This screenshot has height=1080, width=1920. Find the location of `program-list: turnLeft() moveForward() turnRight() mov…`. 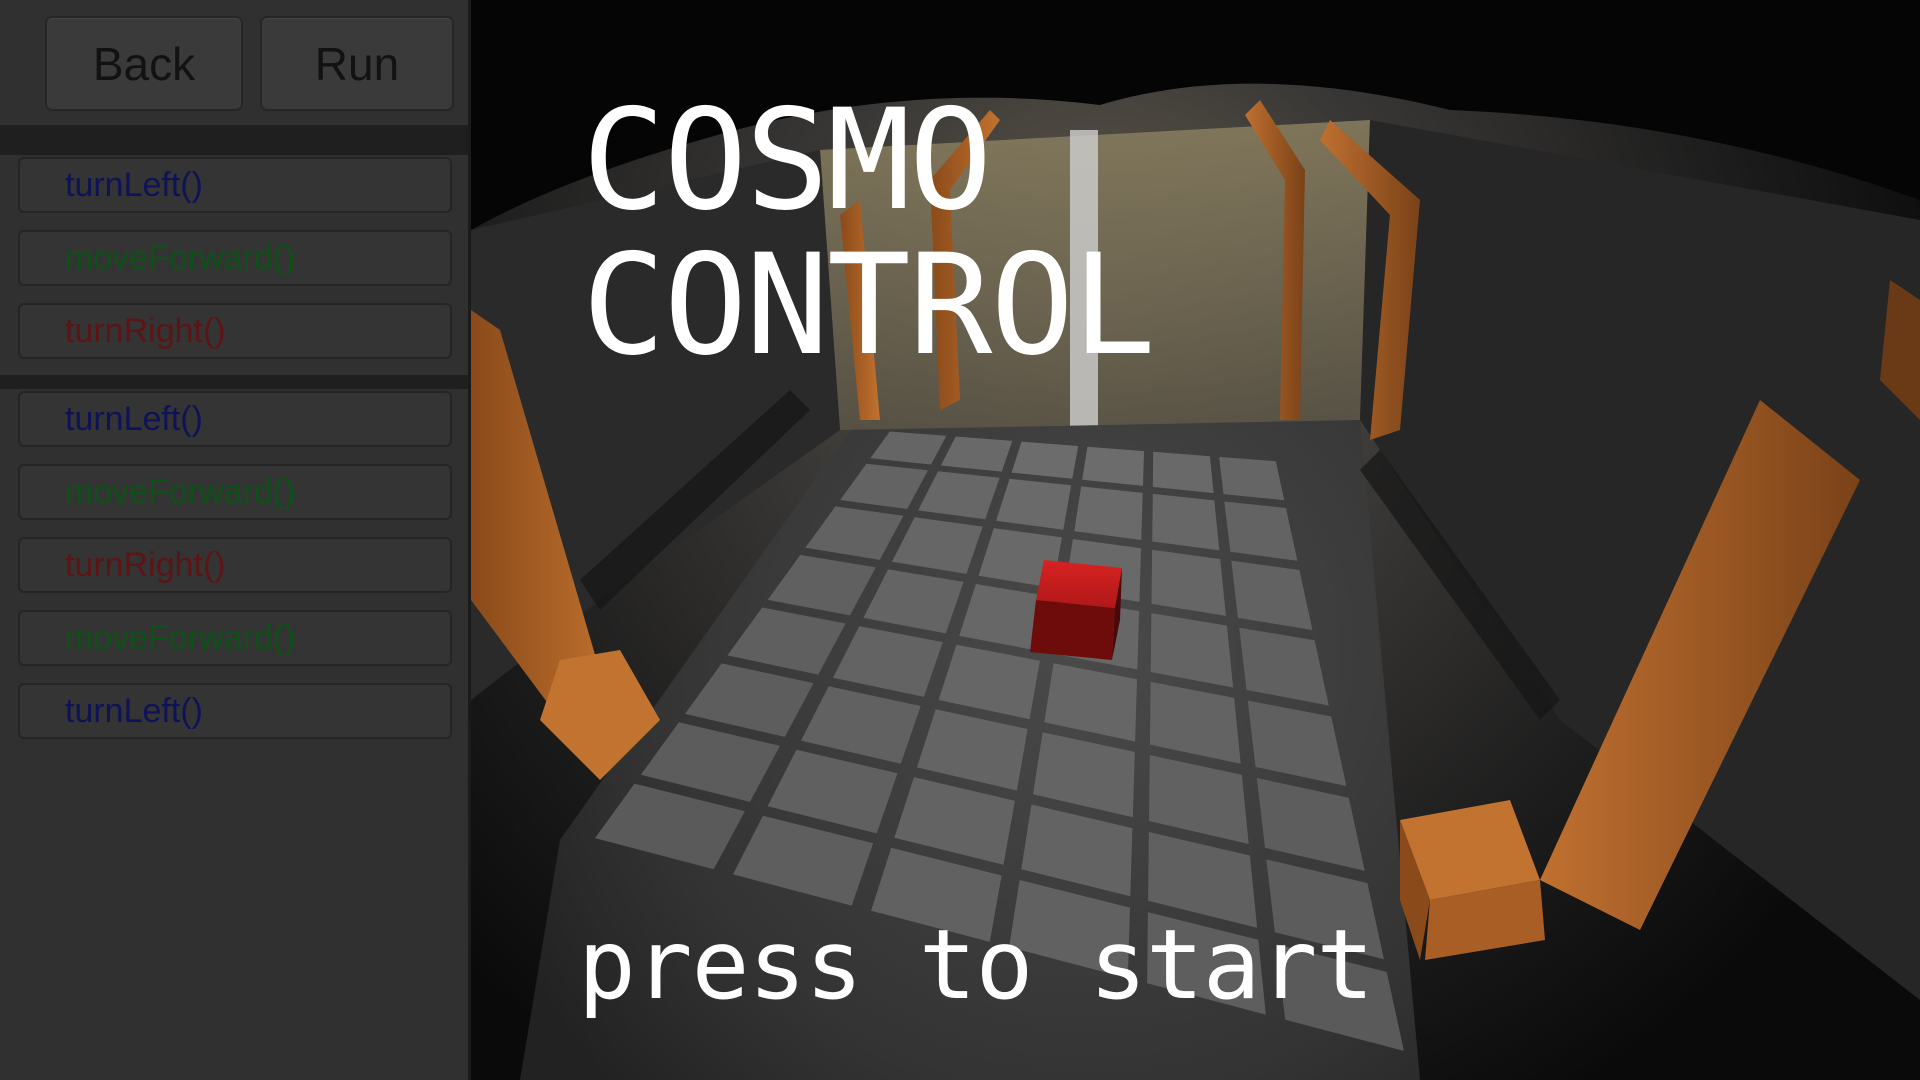

program-list: turnLeft() moveForward() turnRight() mov… is located at coordinates (235, 573).